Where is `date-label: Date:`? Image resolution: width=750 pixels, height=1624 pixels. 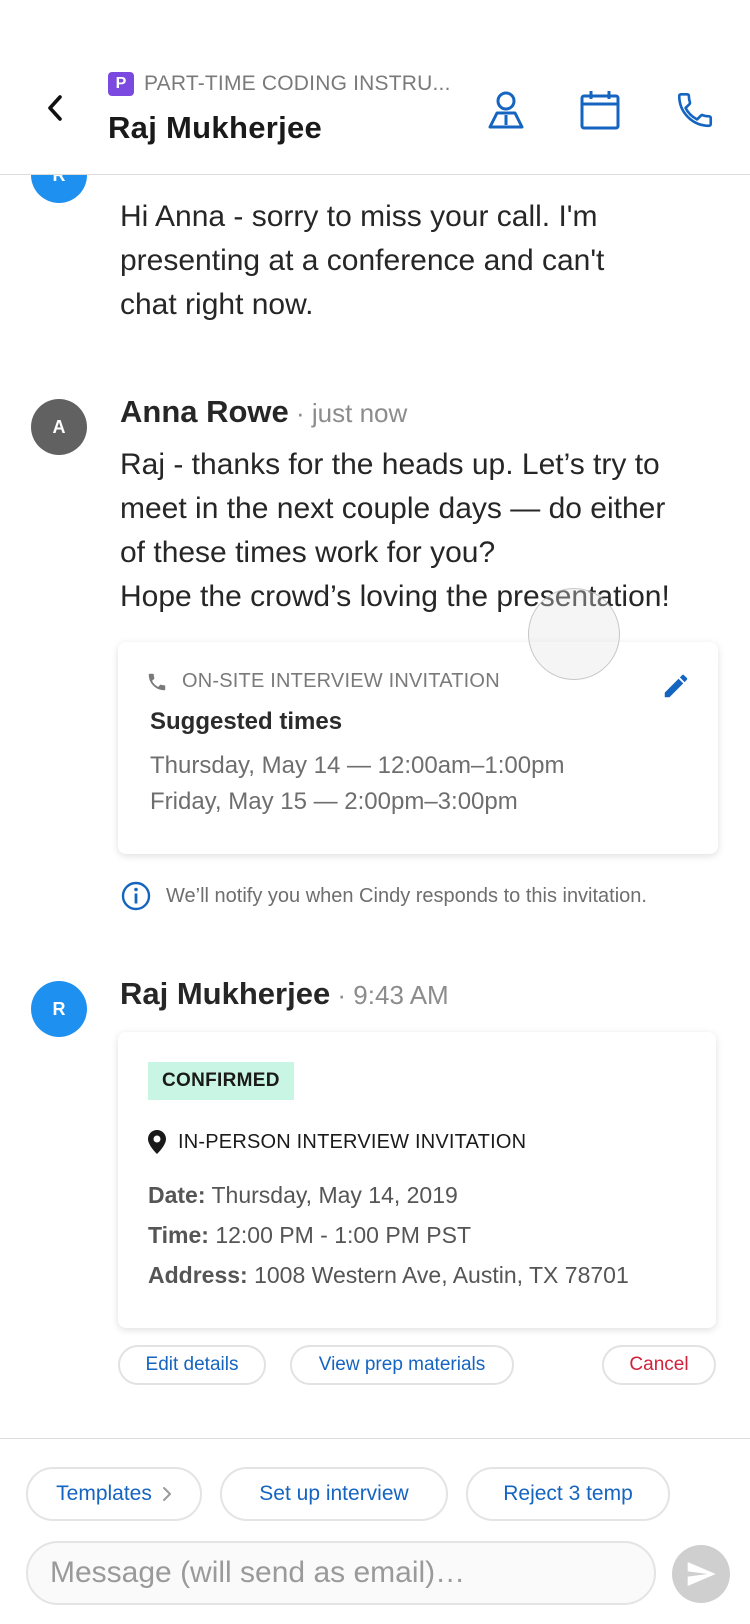
date-label: Date: is located at coordinates (177, 1195).